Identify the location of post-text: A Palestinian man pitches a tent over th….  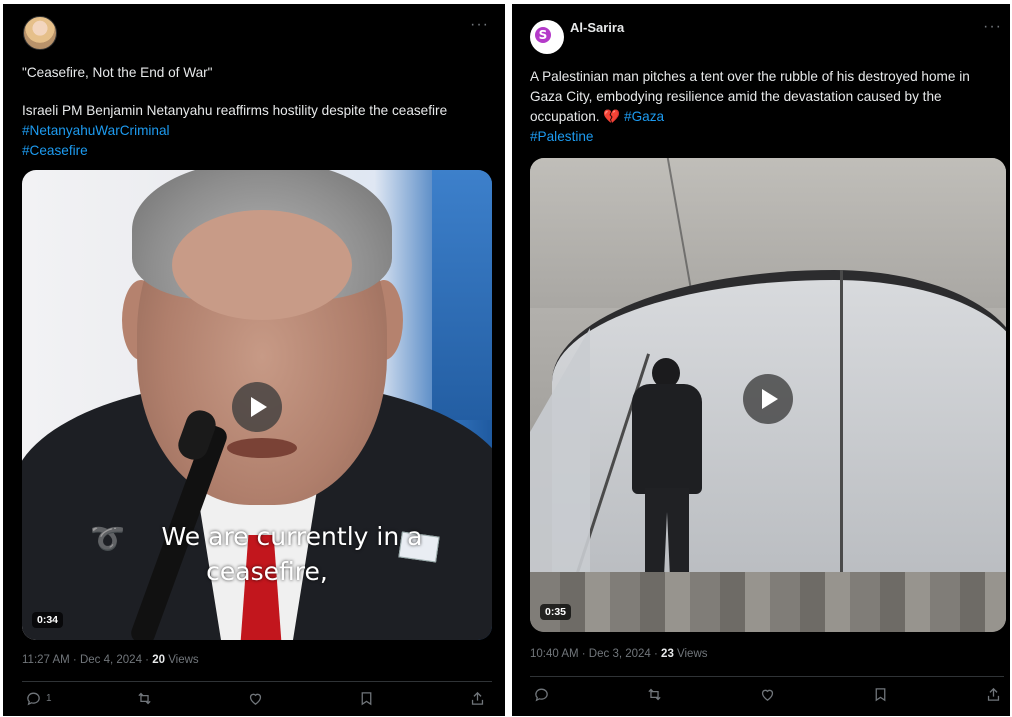
(767, 107).